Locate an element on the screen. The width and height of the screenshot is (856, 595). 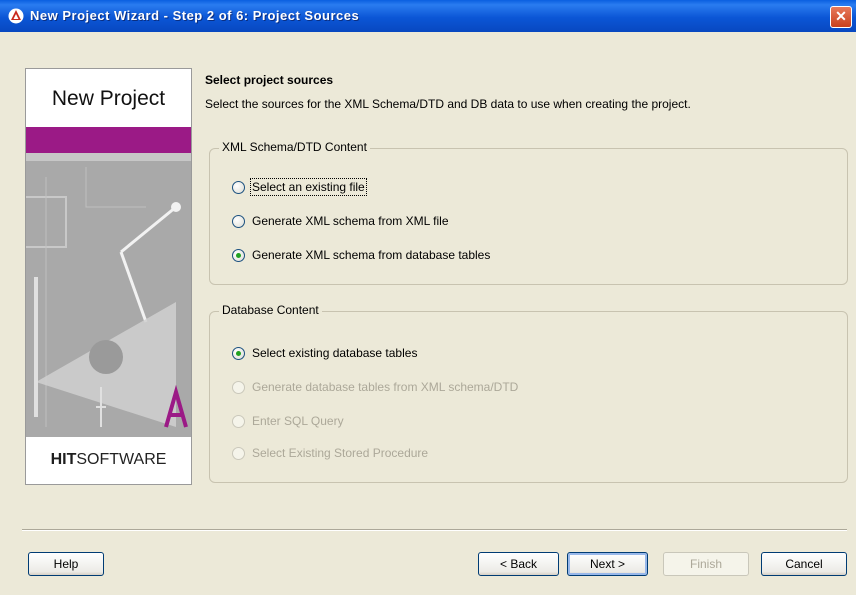
database-group-legend: Database Content is located at coordinates (270, 310).